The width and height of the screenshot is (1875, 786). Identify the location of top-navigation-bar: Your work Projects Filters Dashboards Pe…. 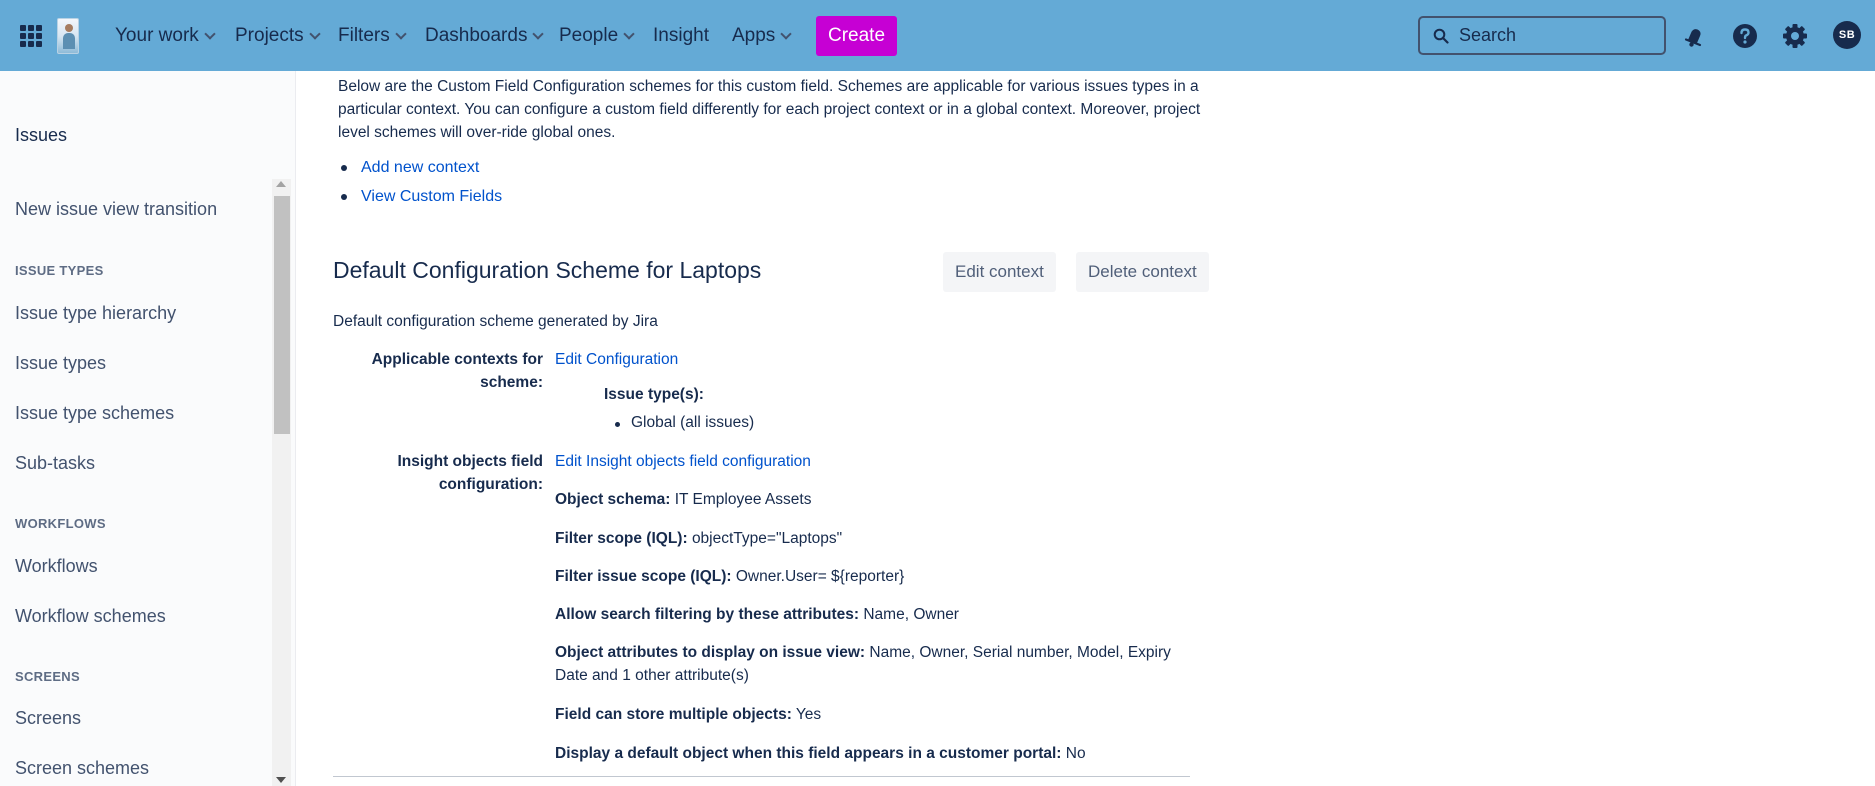
(937, 35).